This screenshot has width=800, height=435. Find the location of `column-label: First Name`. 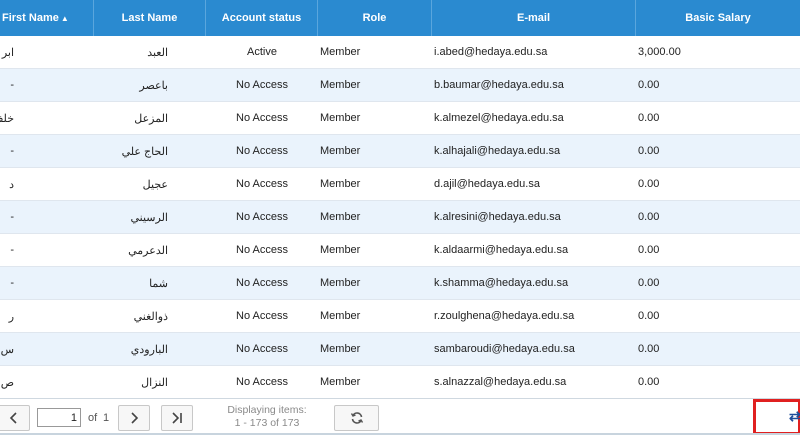

column-label: First Name is located at coordinates (30, 18).